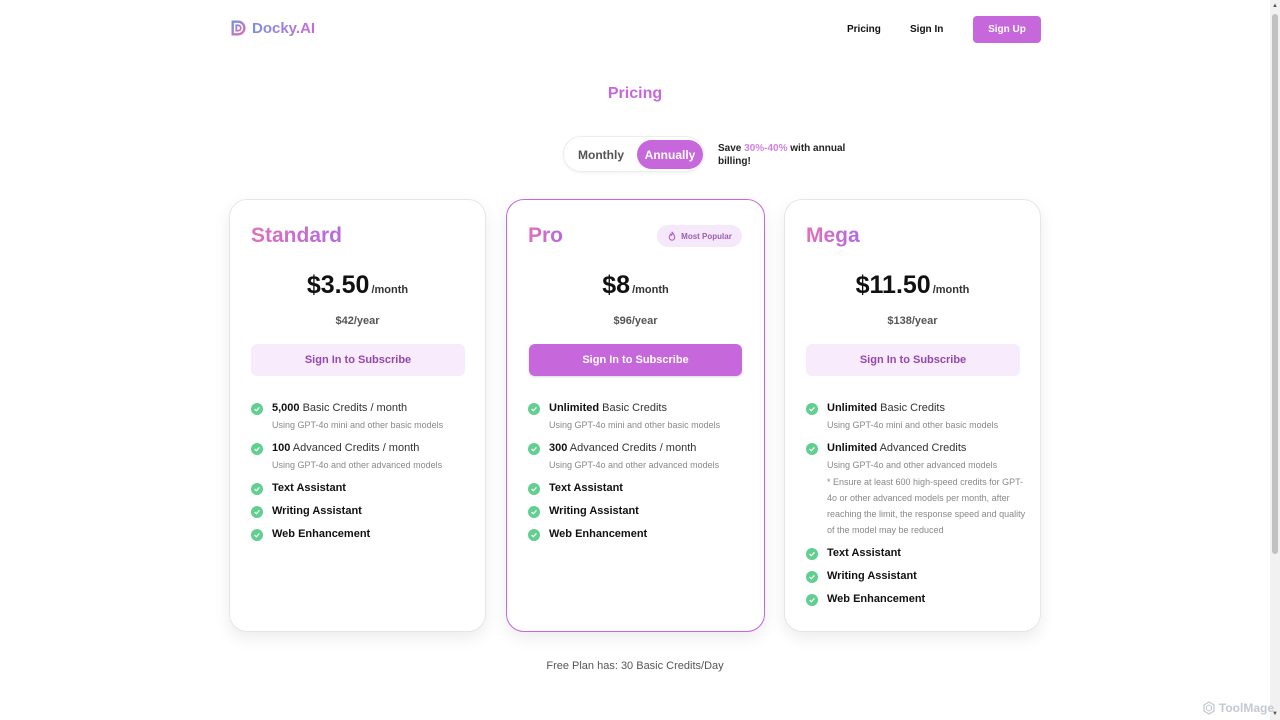 The height and width of the screenshot is (720, 1280). Describe the element at coordinates (766, 148) in the screenshot. I see `savings-percentage: 30%-40%` at that location.